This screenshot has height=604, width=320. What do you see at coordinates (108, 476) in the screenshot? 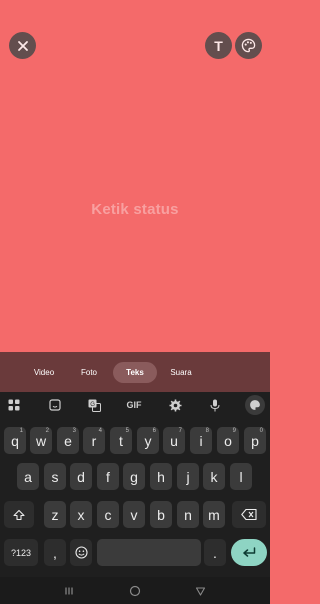
I see `key-f: f` at bounding box center [108, 476].